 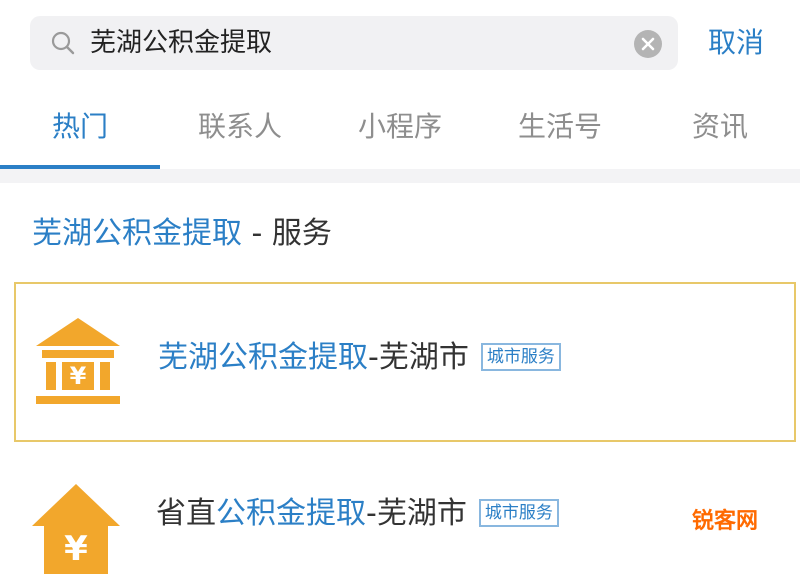 I want to click on tab-bar: 热门 联系人 小程序 生活号 资讯, so click(x=400, y=127).